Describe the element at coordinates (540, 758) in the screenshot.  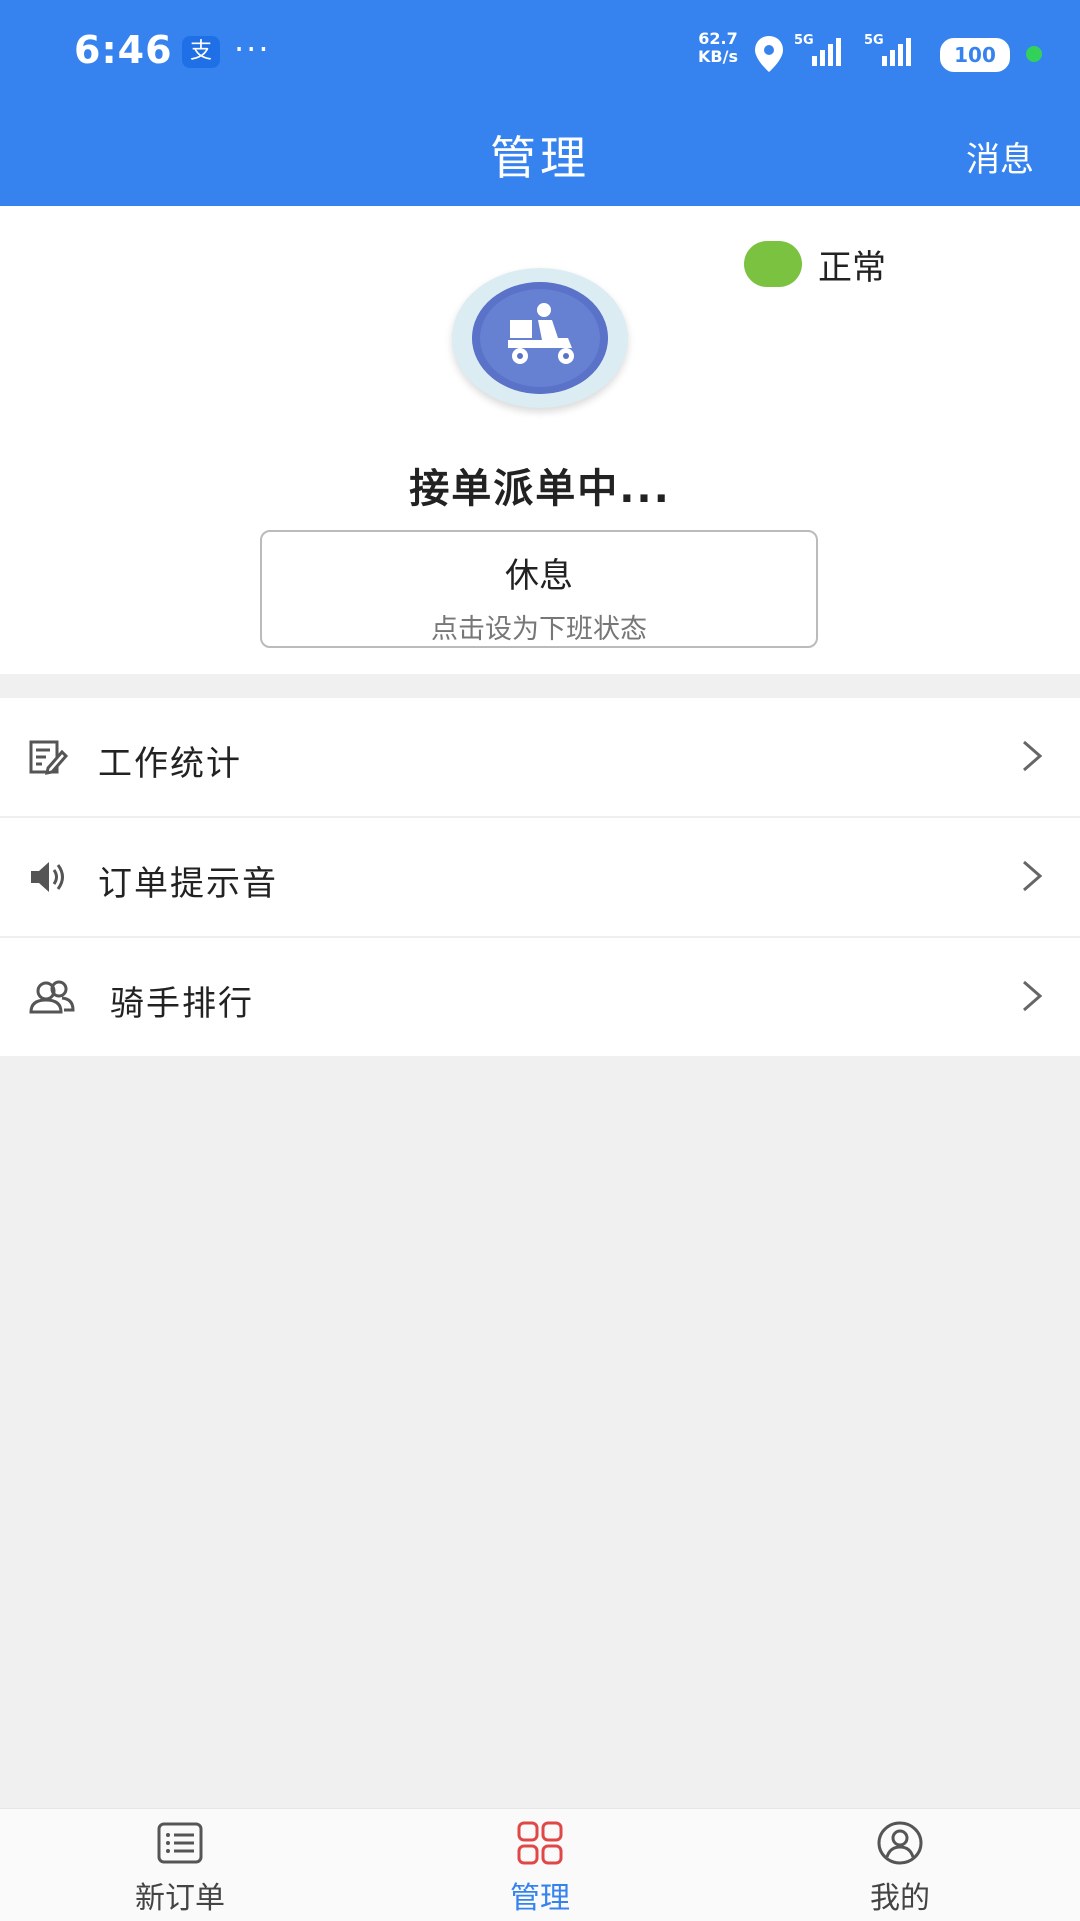
I see `menu-item-work-stats: 工作统计` at that location.